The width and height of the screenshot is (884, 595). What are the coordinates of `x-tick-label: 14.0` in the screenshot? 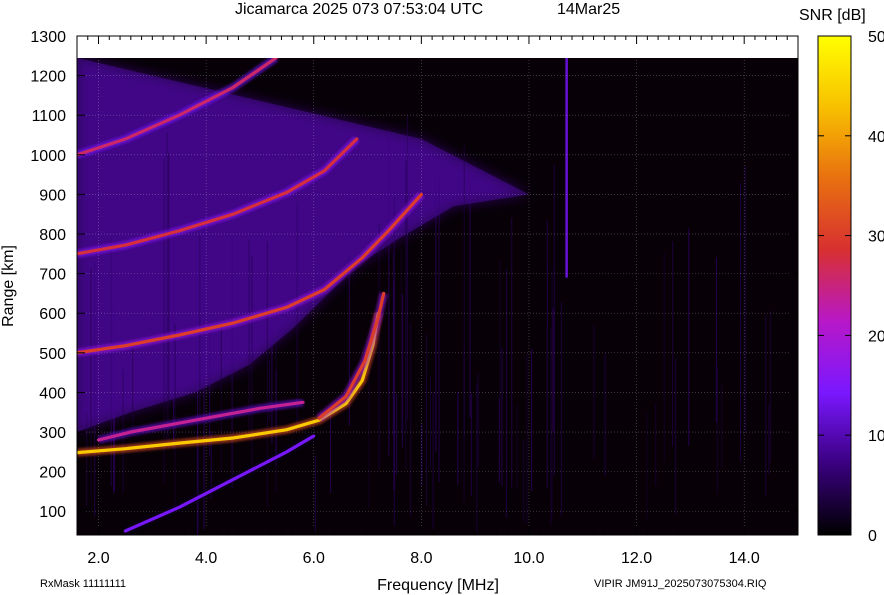 It's located at (744, 558).